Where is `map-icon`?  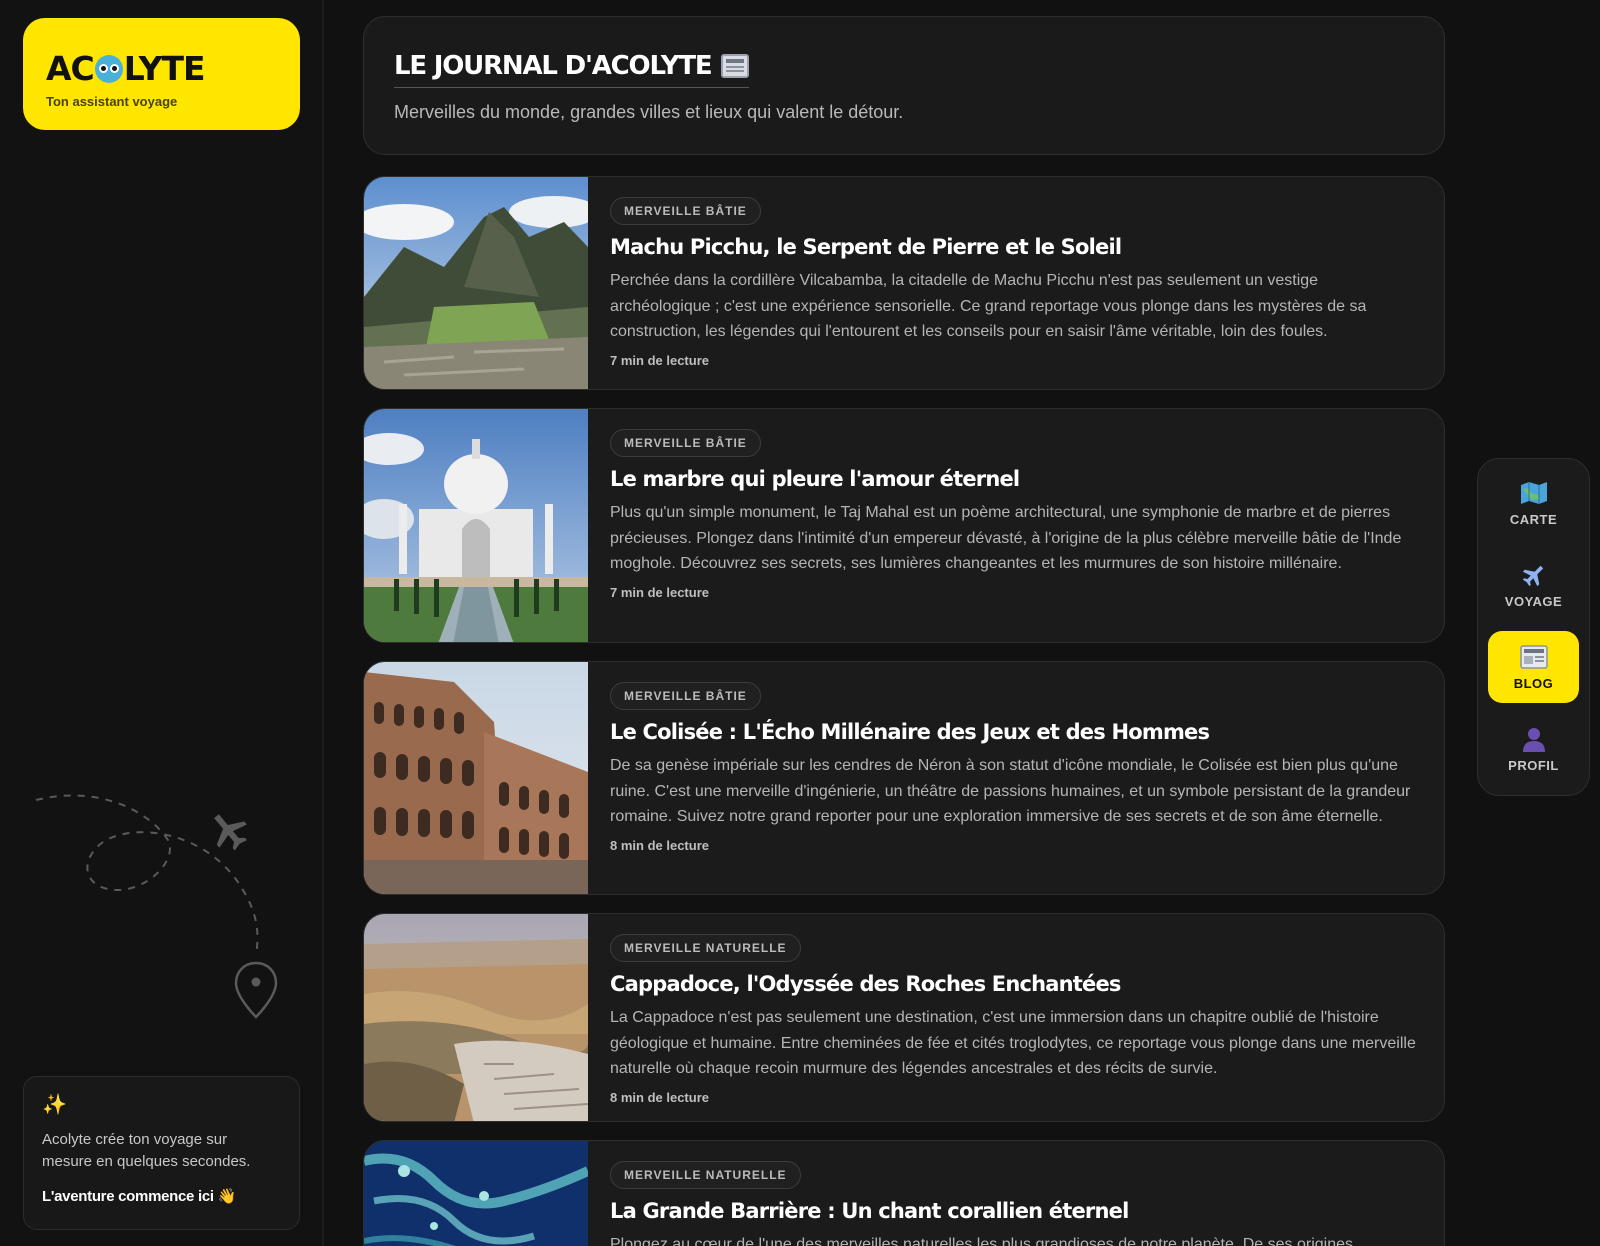
map-icon is located at coordinates (1534, 493).